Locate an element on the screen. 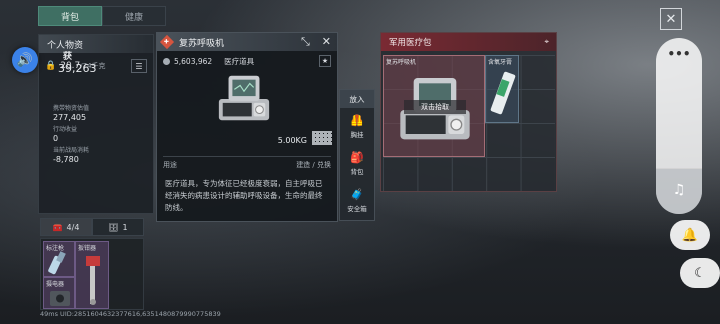  backpack-item-1: 标注枪 is located at coordinates (59, 259).